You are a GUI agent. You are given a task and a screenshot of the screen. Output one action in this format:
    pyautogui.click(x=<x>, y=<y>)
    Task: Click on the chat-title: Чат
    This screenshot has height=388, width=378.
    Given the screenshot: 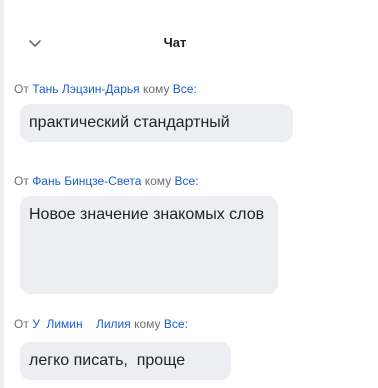 What is the action you would take?
    pyautogui.click(x=175, y=42)
    